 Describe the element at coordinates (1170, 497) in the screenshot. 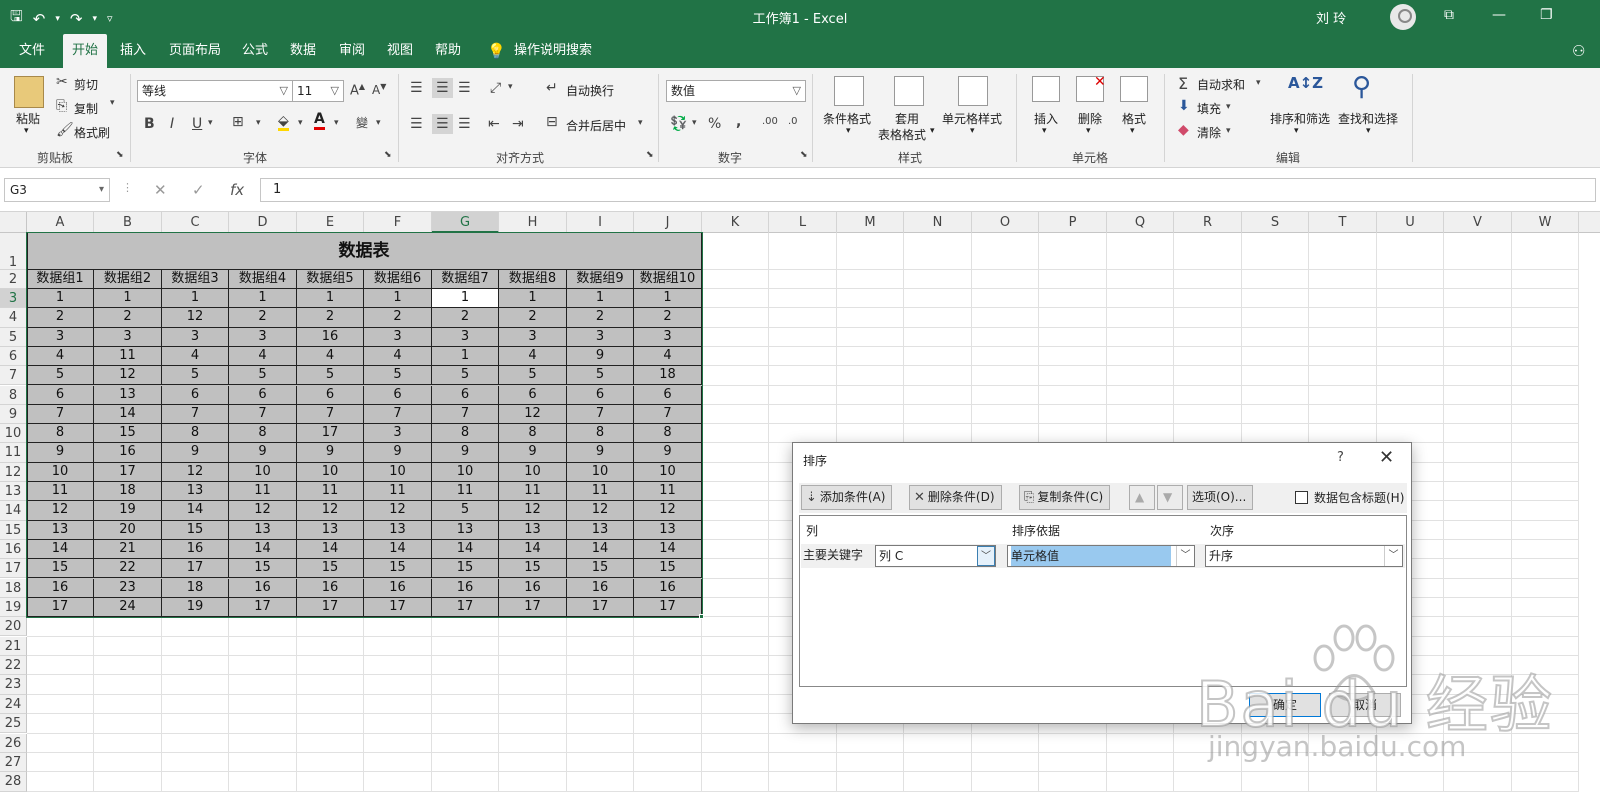

I see `move-down-button: ▼` at that location.